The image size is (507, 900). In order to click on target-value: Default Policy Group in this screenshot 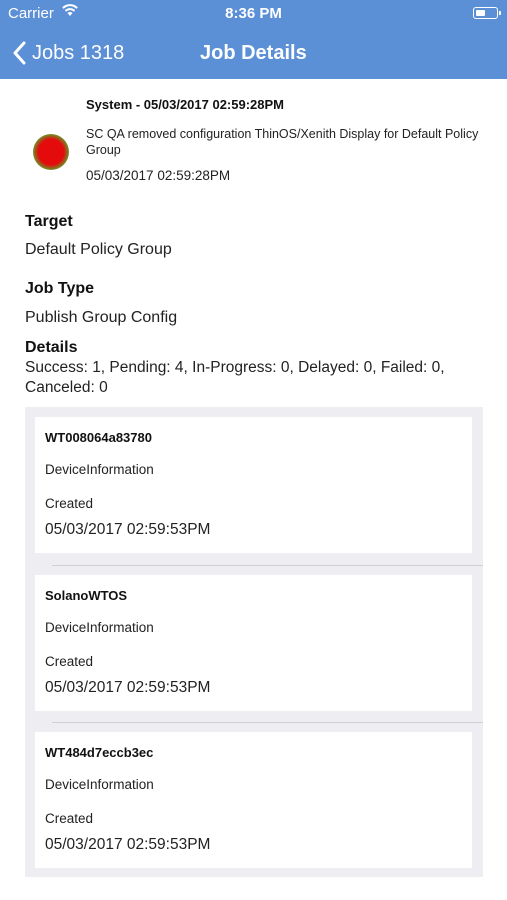, I will do `click(98, 249)`.